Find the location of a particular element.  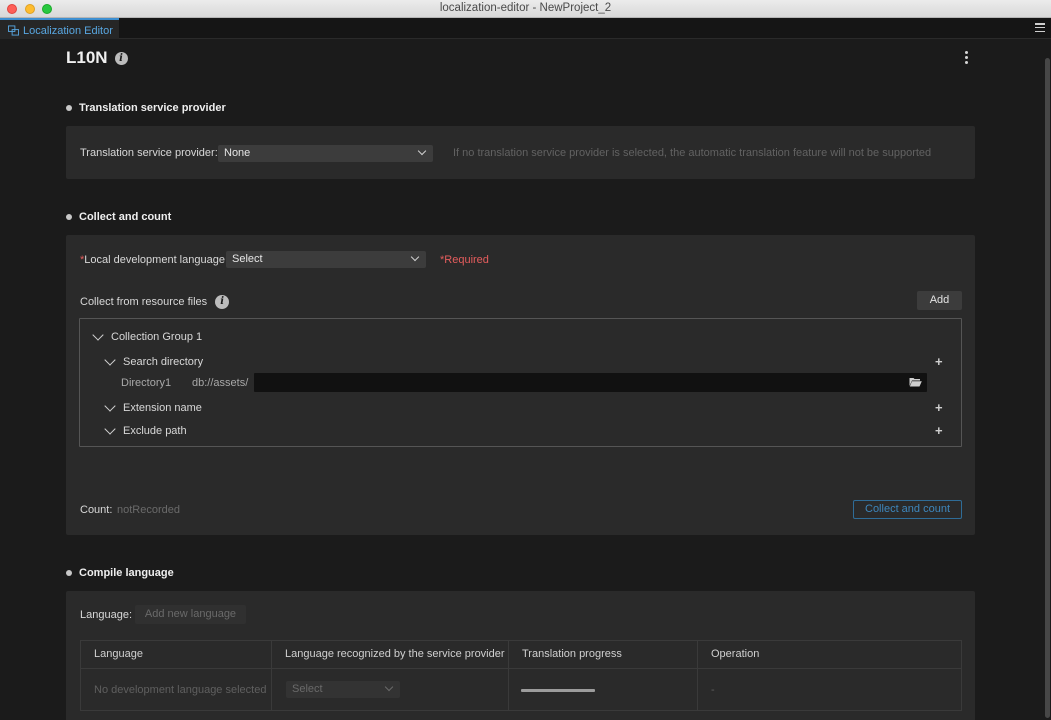

local-language-select: Select is located at coordinates (326, 259).